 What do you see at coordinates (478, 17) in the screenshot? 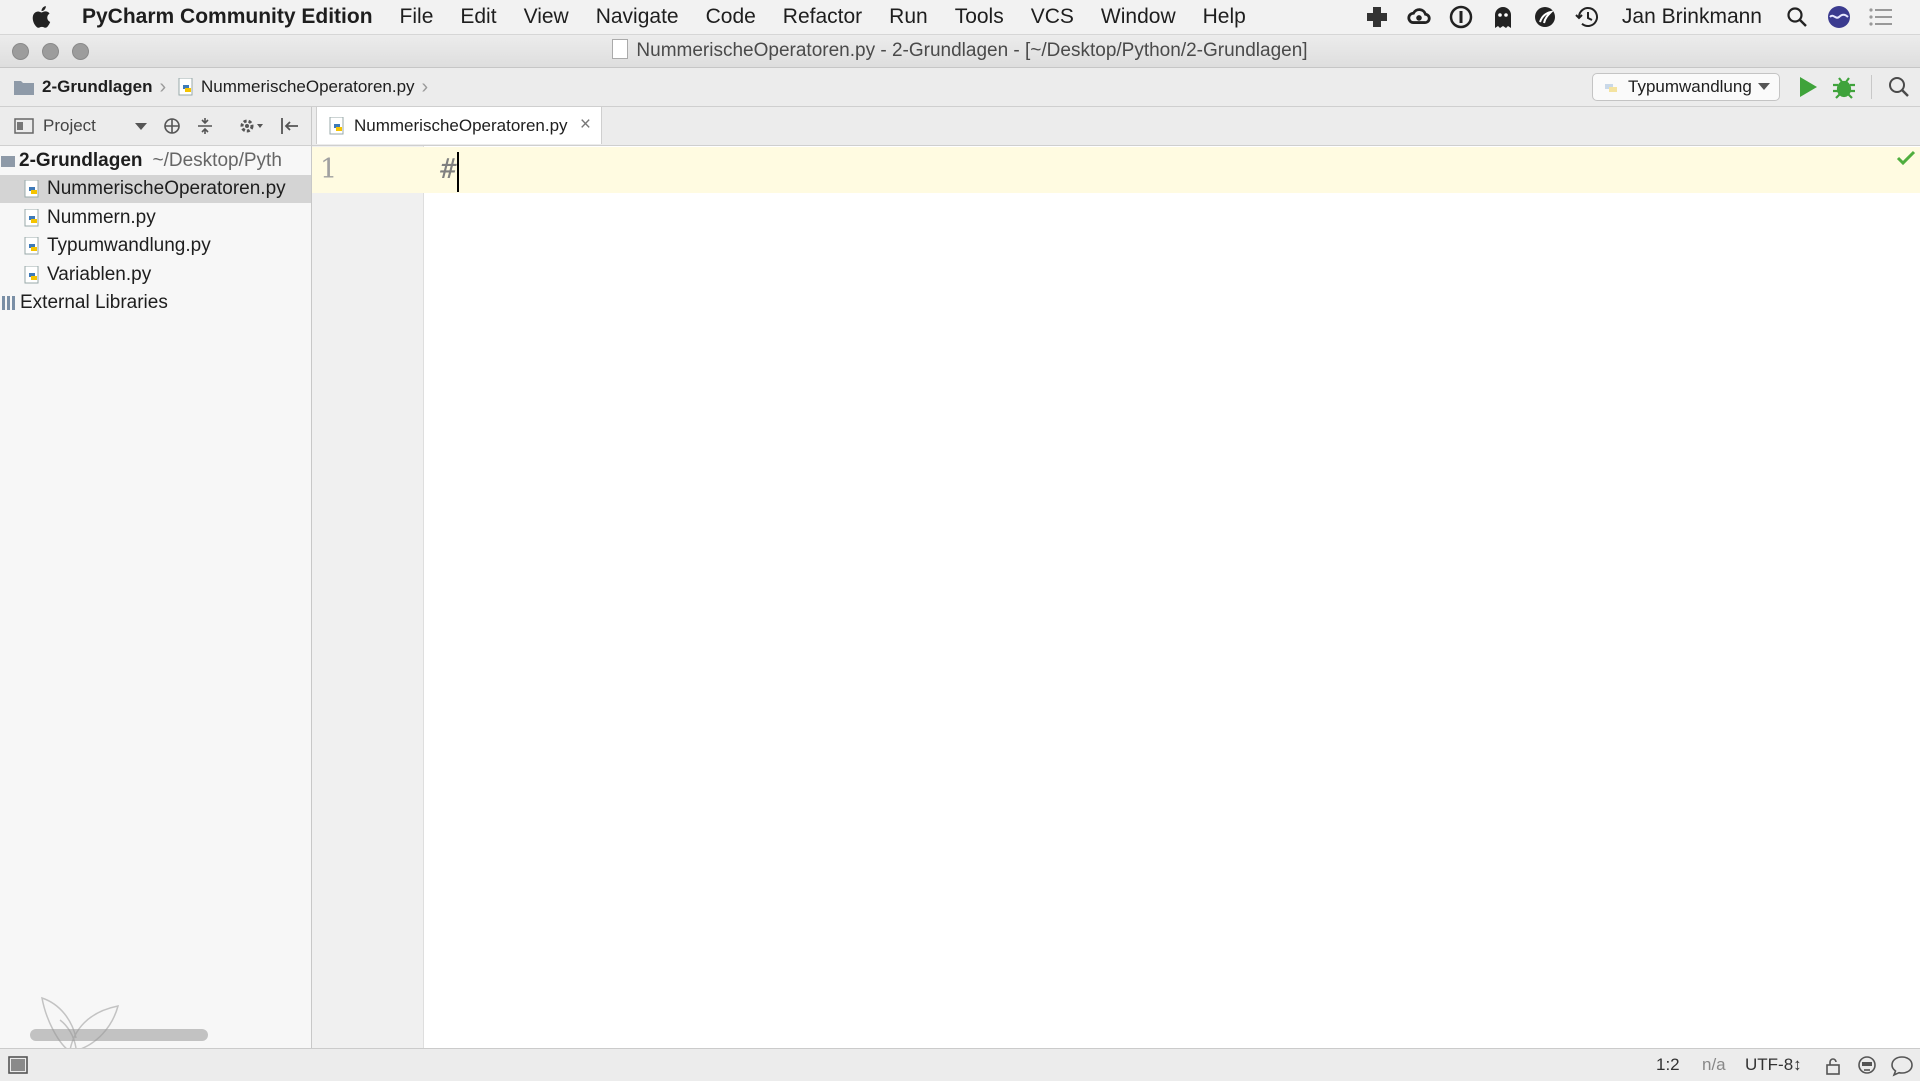
I see `menu-edit: Edit` at bounding box center [478, 17].